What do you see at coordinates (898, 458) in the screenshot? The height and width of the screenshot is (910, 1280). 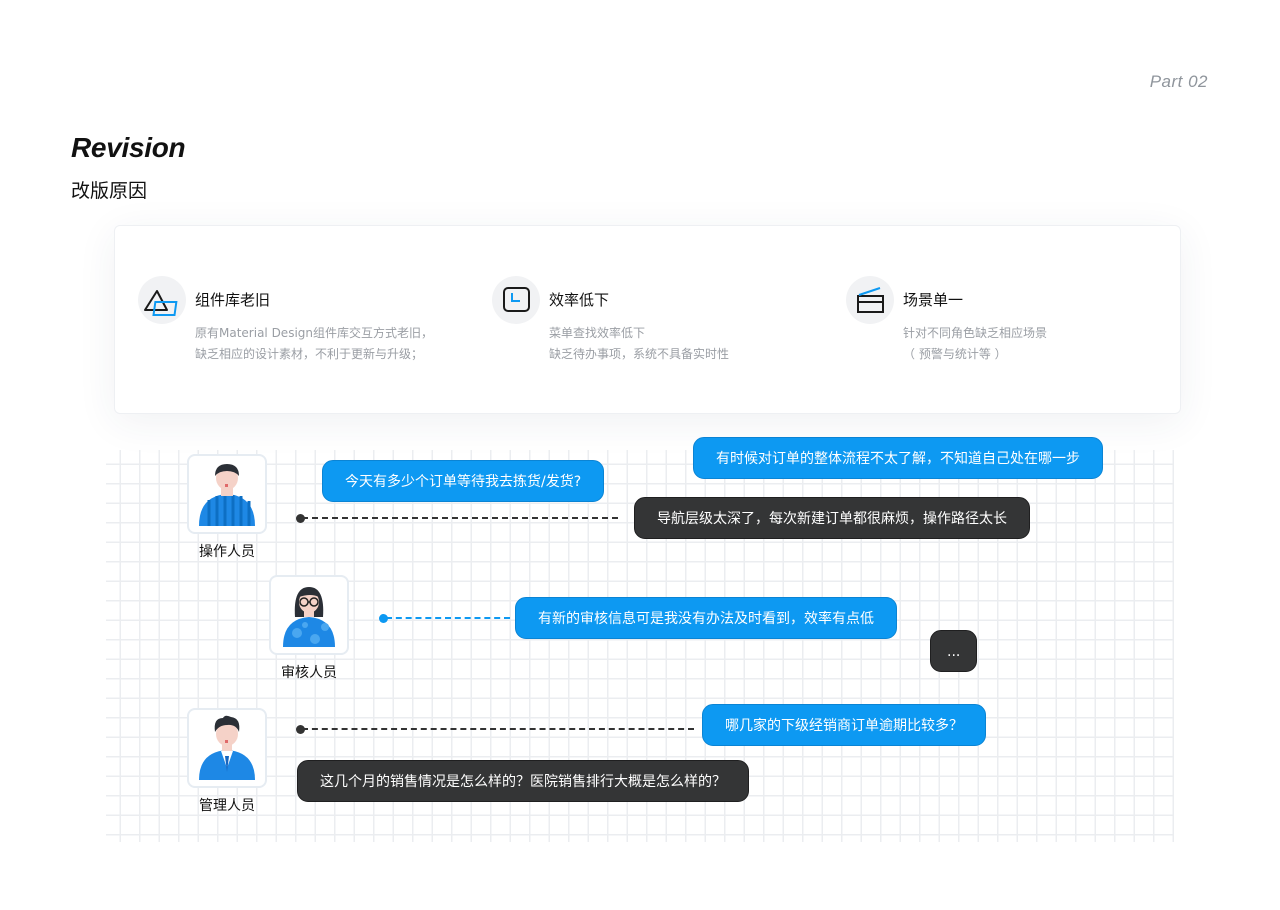 I see `chat-bubble: 有时候对订单的整体流程不太了解，不知道自己处在哪一步` at bounding box center [898, 458].